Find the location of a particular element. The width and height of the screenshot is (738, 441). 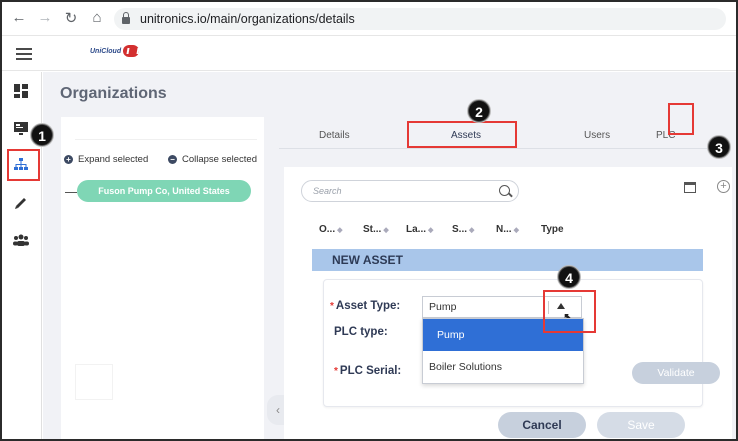

minus-circle-icon: − is located at coordinates (172, 159).